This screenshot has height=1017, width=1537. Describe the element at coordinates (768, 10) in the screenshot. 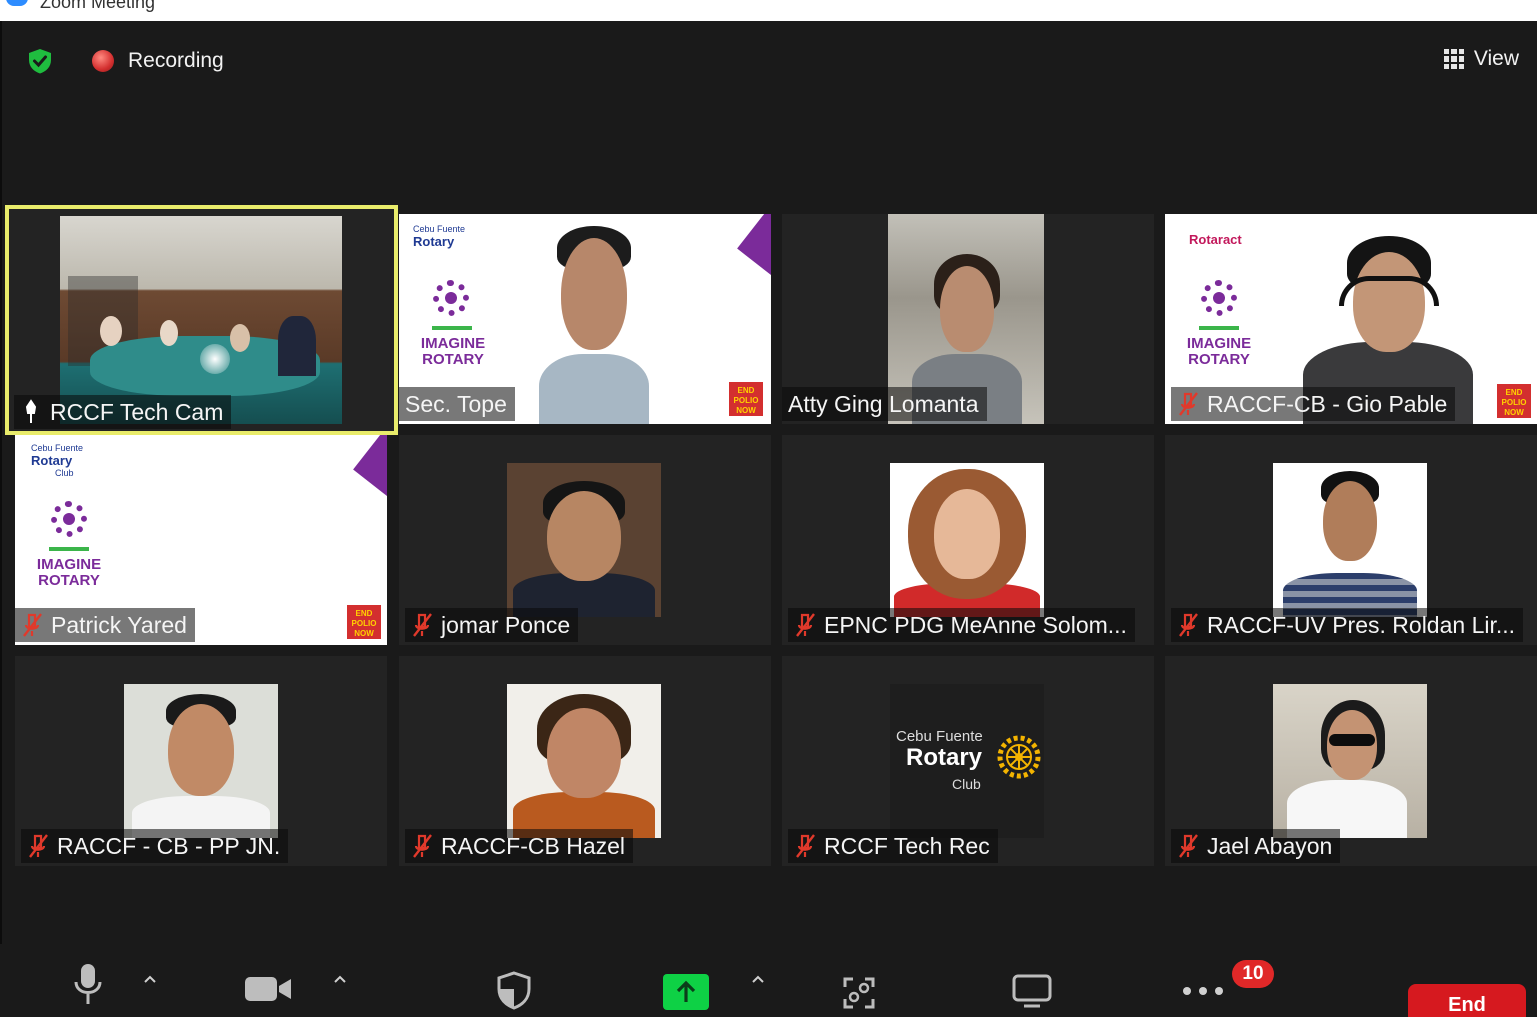

I see `window-titlebar: Zoom Meeting` at that location.